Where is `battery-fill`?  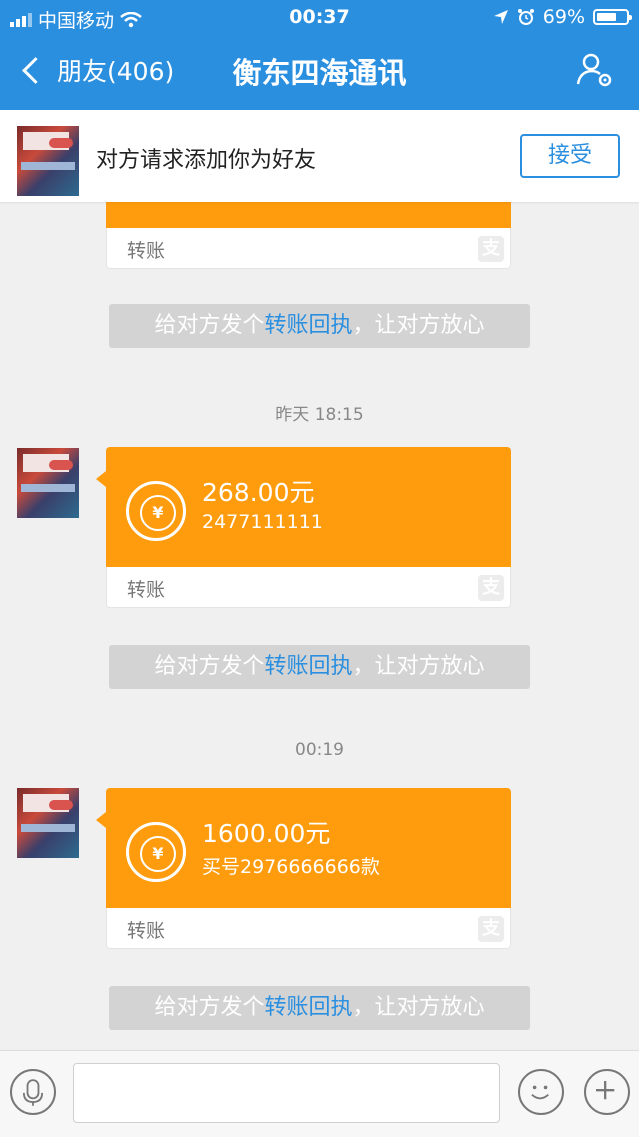 battery-fill is located at coordinates (606, 17).